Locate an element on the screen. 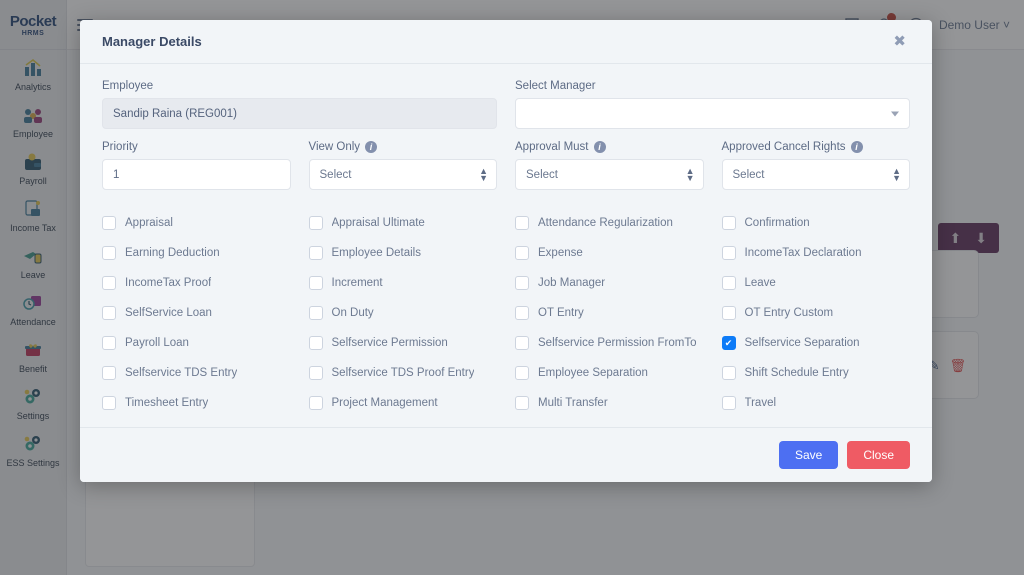  permission-checkbox-item: ✔ IncomeTax Proof is located at coordinates (196, 283).